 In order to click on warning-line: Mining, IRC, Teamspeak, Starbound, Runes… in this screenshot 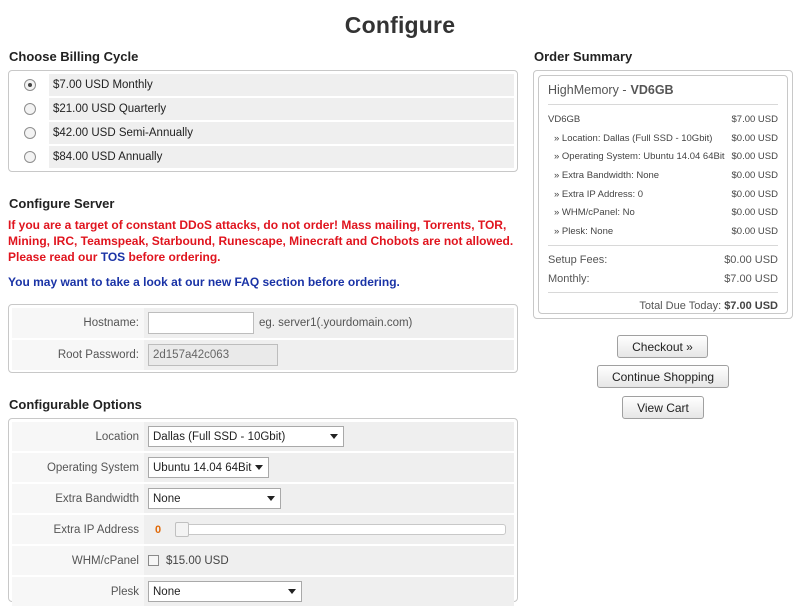, I will do `click(261, 241)`.